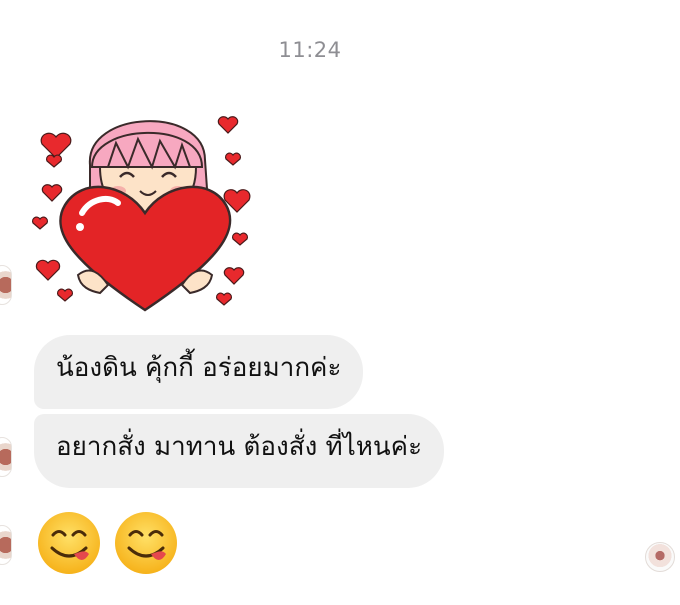 The image size is (680, 605). Describe the element at coordinates (110, 545) in the screenshot. I see `emoji-message` at that location.